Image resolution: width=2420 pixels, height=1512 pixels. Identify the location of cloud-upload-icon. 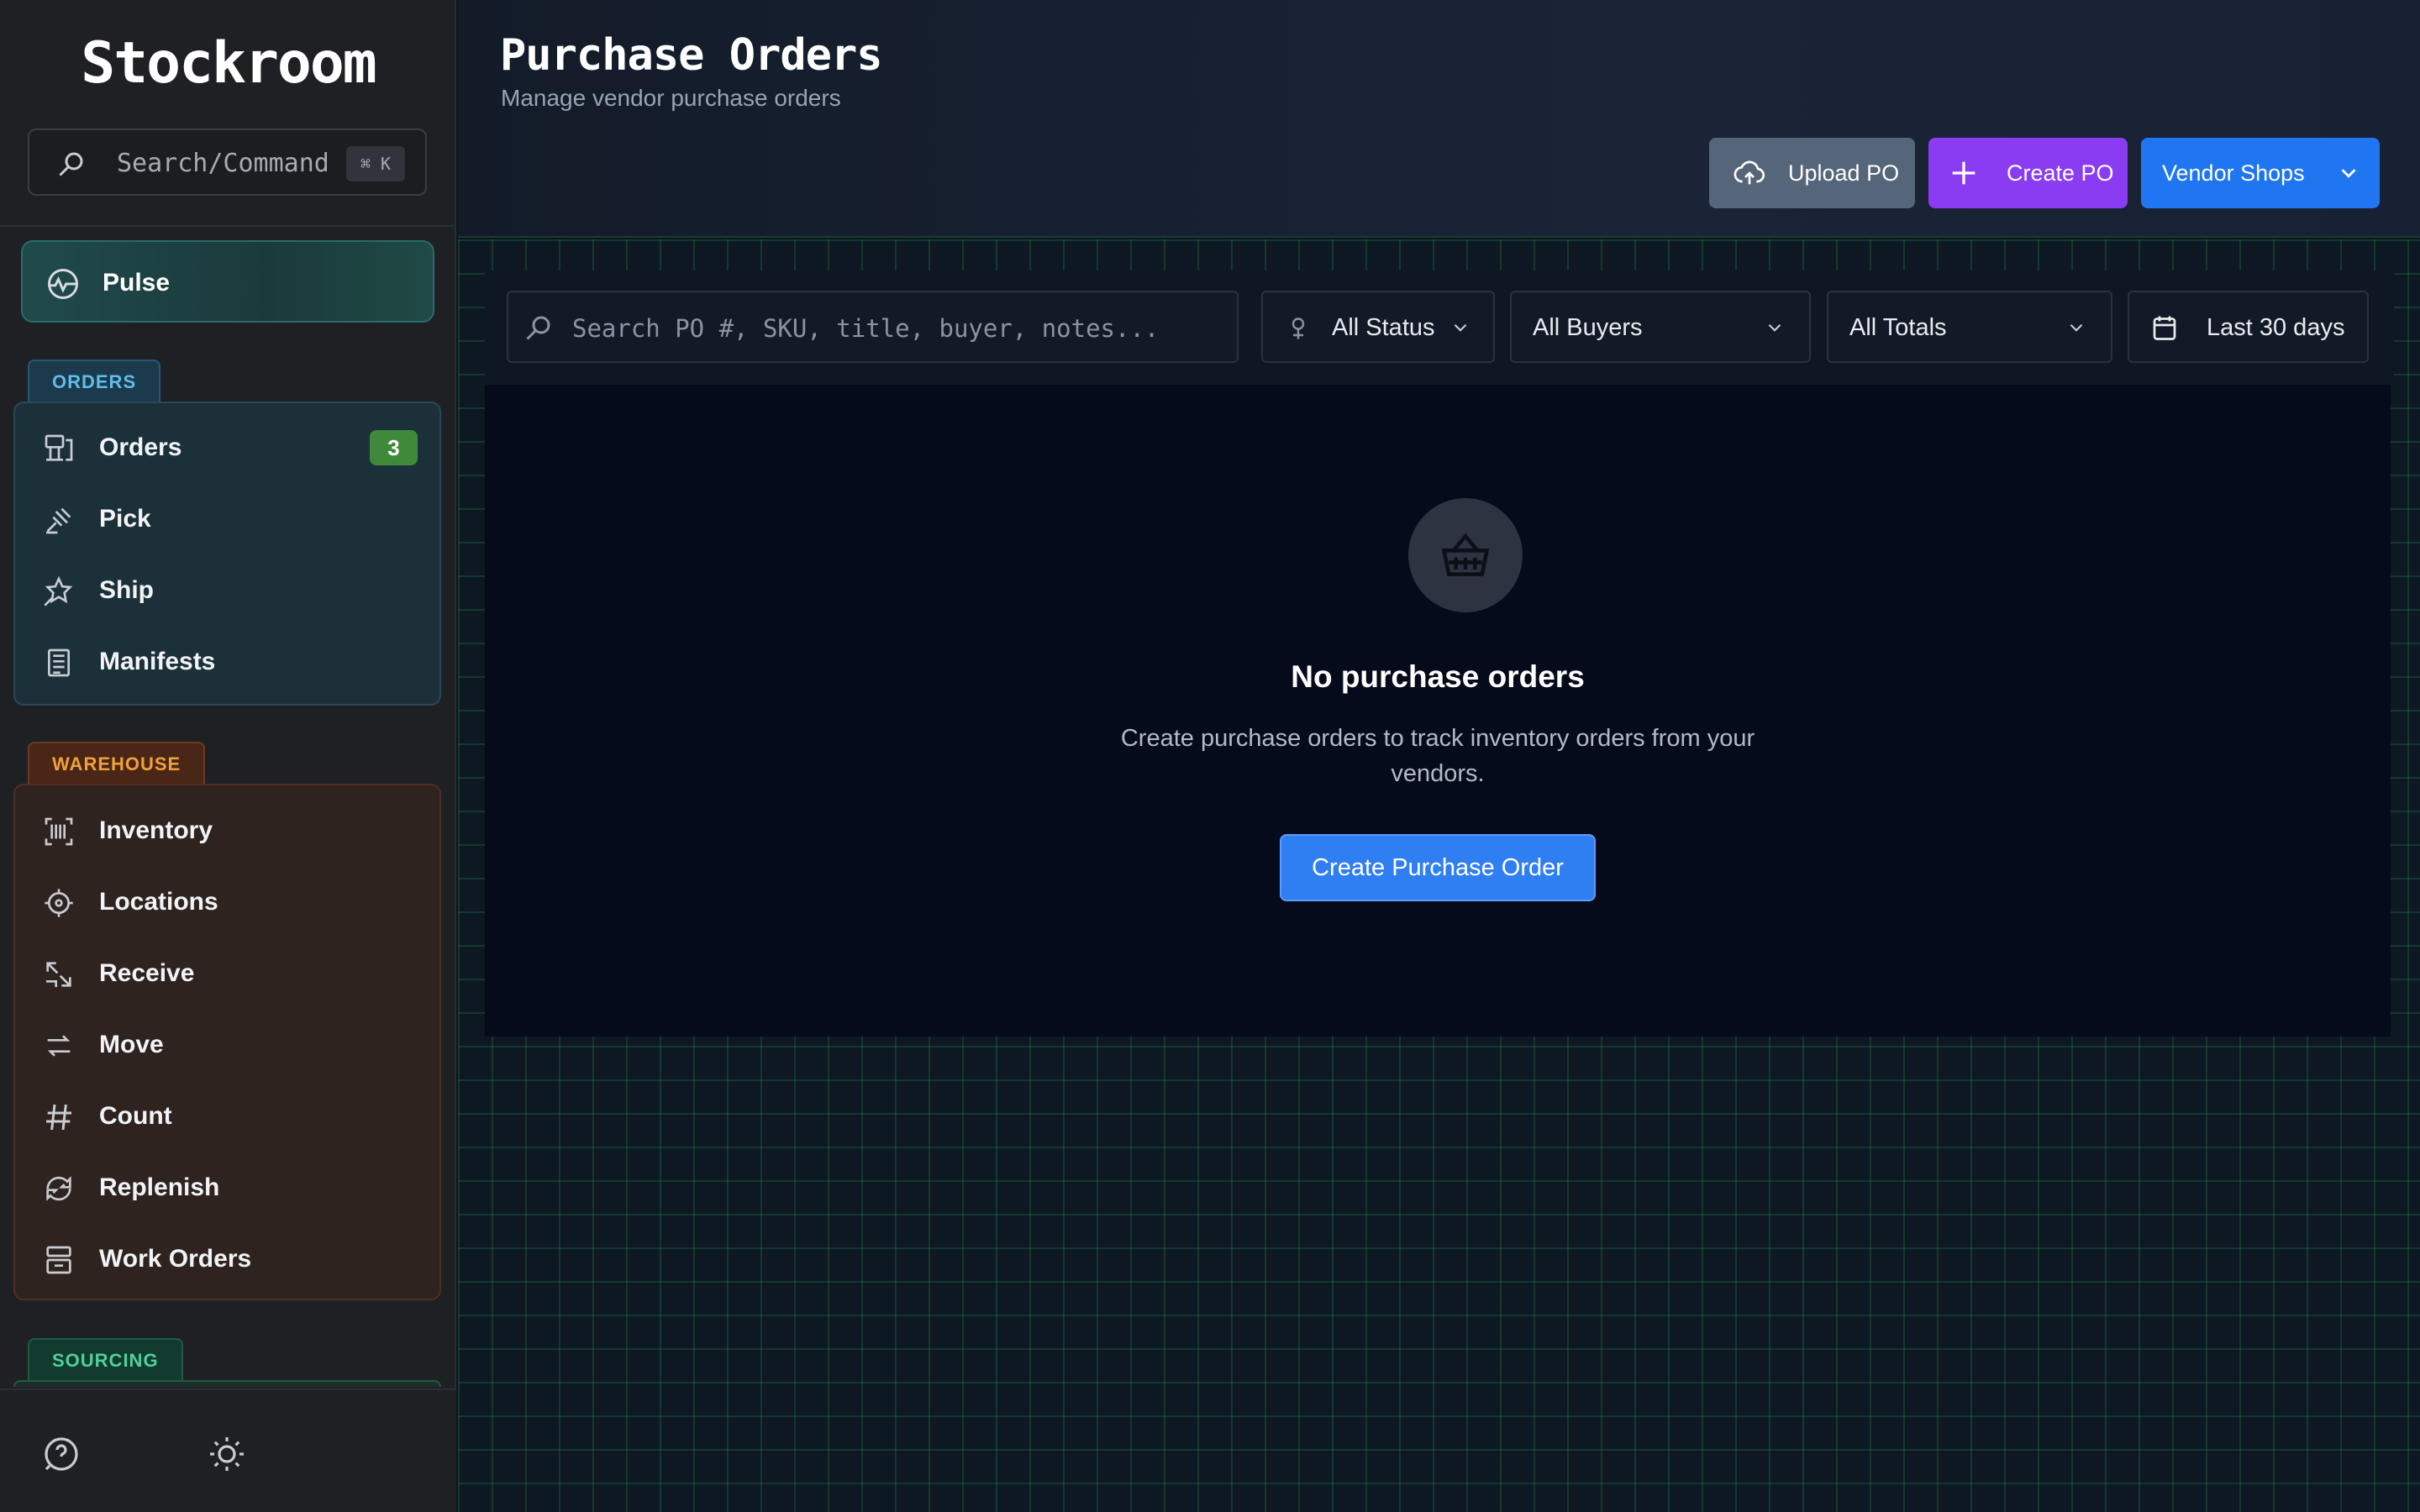
(1749, 172).